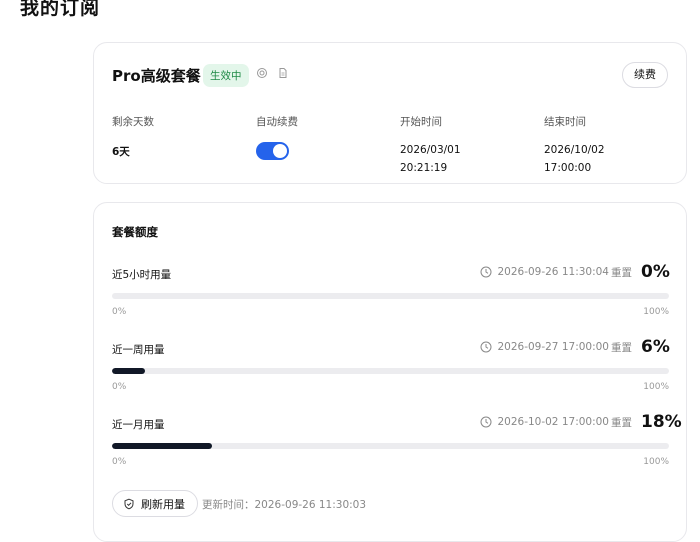 The image size is (700, 542). What do you see at coordinates (574, 159) in the screenshot?
I see `end-value: 2026/10/02 17:00:00` at bounding box center [574, 159].